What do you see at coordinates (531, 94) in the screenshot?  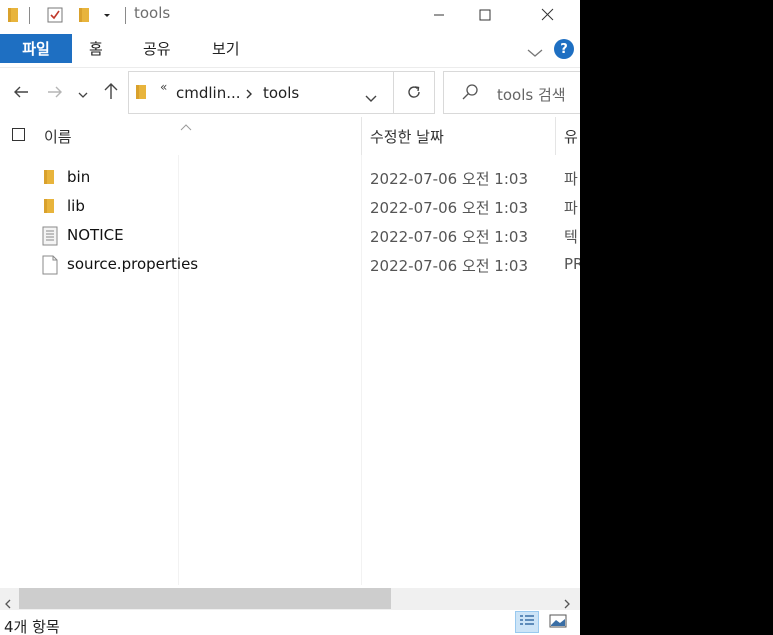 I see `search-input: tools 검색` at bounding box center [531, 94].